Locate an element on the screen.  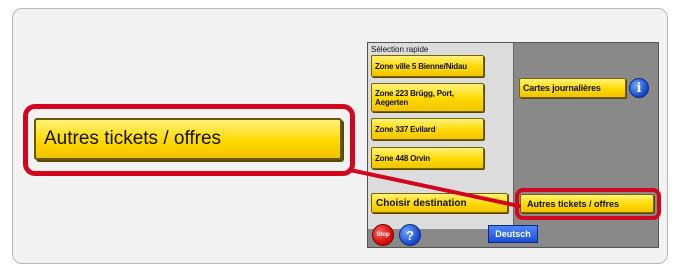
other-tickets-label: Autres tickets / offres is located at coordinates (573, 203).